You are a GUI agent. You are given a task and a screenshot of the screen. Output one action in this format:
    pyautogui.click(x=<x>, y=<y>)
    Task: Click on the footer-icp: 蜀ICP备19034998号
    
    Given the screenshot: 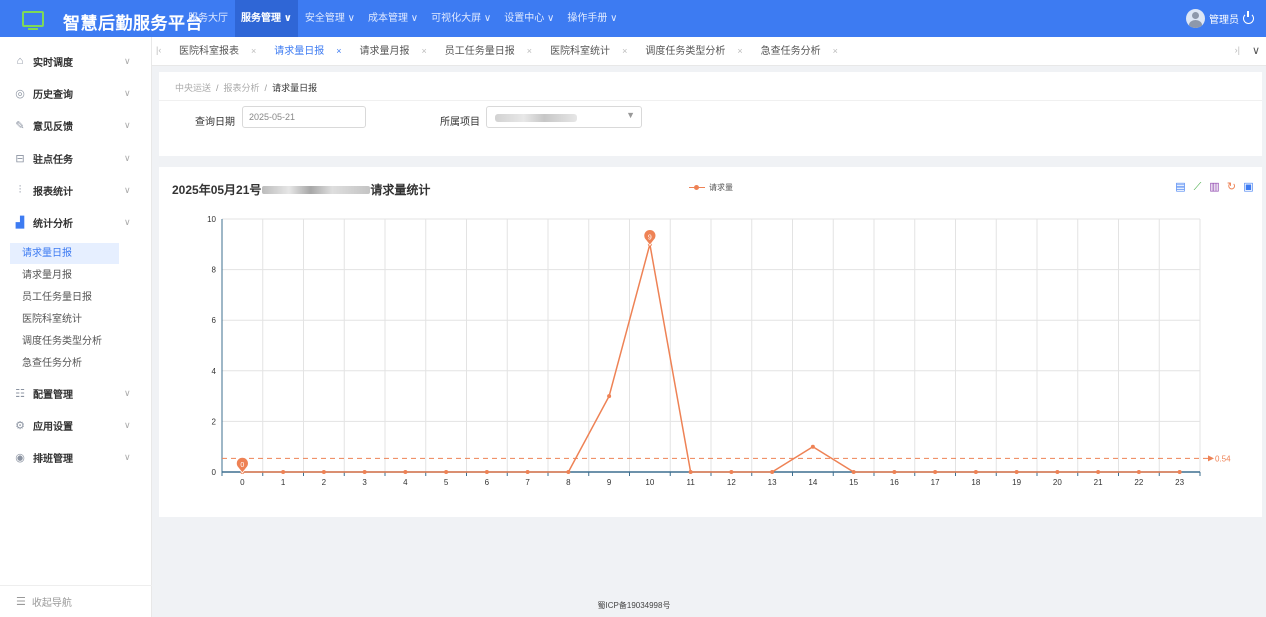 What is the action you would take?
    pyautogui.click(x=634, y=605)
    